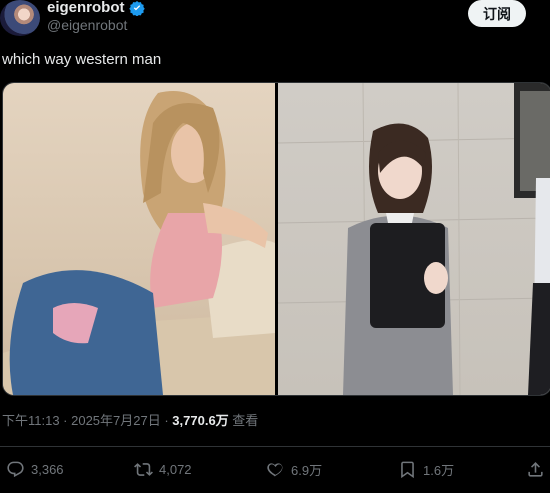 The height and width of the screenshot is (493, 550). Describe the element at coordinates (275, 446) in the screenshot. I see `divider` at that location.